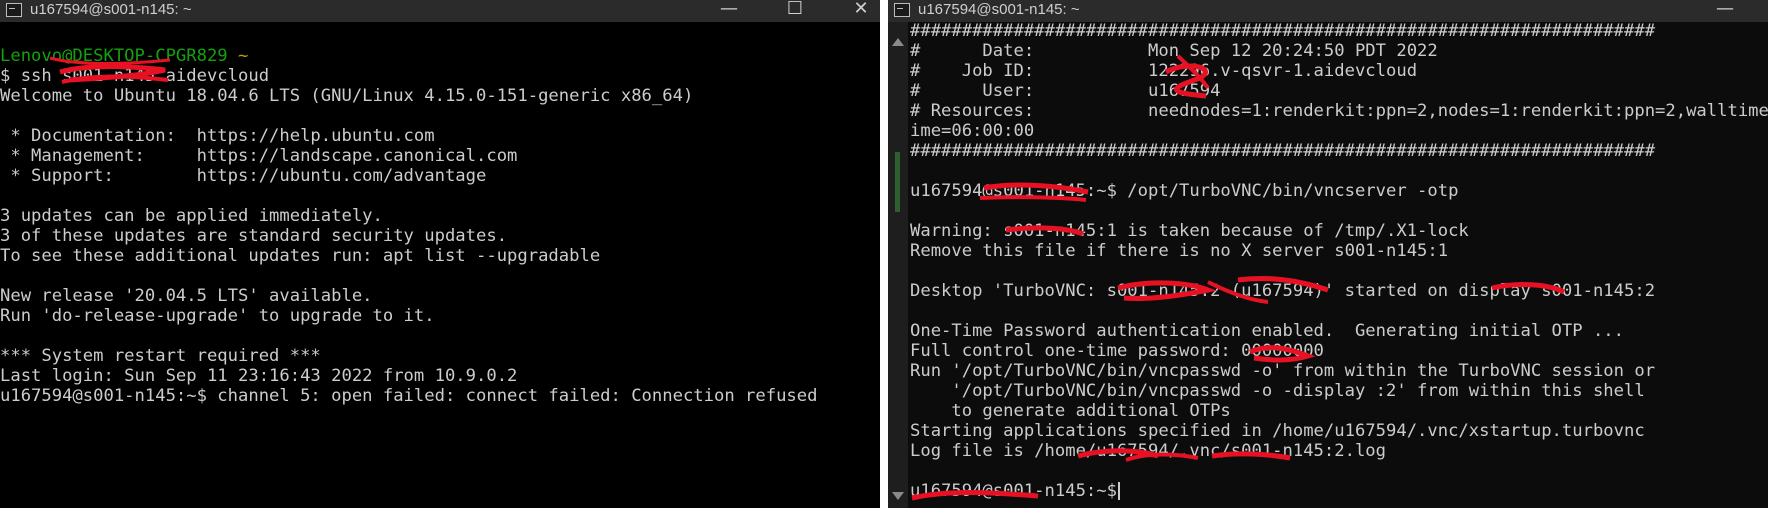 This screenshot has width=1768, height=508. What do you see at coordinates (884, 254) in the screenshot?
I see `window-divider` at bounding box center [884, 254].